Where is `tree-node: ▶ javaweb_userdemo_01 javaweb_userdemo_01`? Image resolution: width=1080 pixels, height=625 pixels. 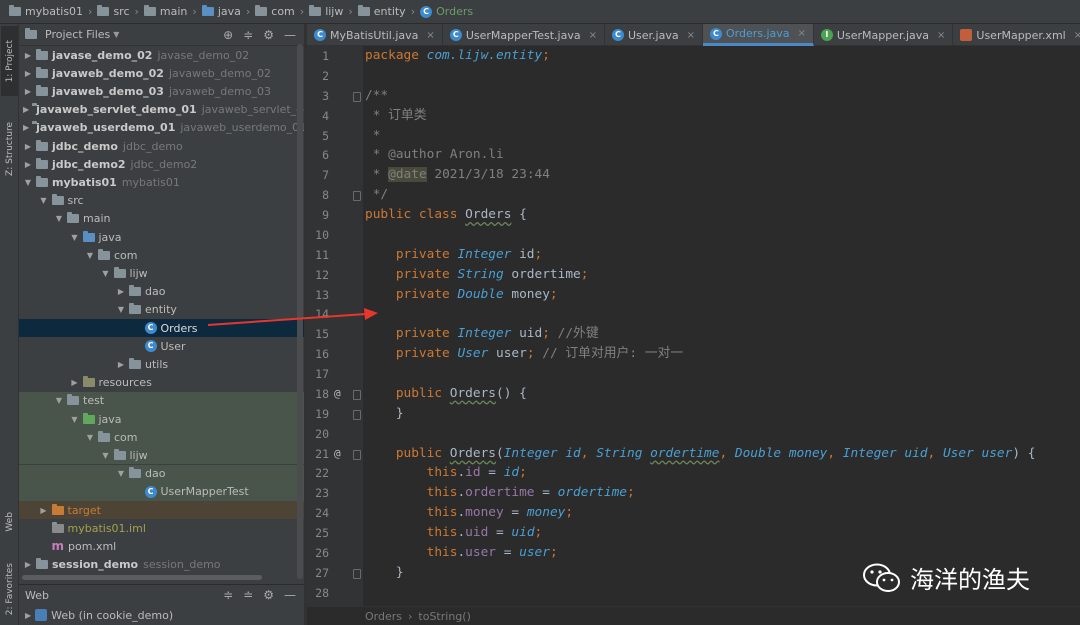 tree-node: ▶ javaweb_userdemo_01 javaweb_userdemo_01 is located at coordinates (161, 128).